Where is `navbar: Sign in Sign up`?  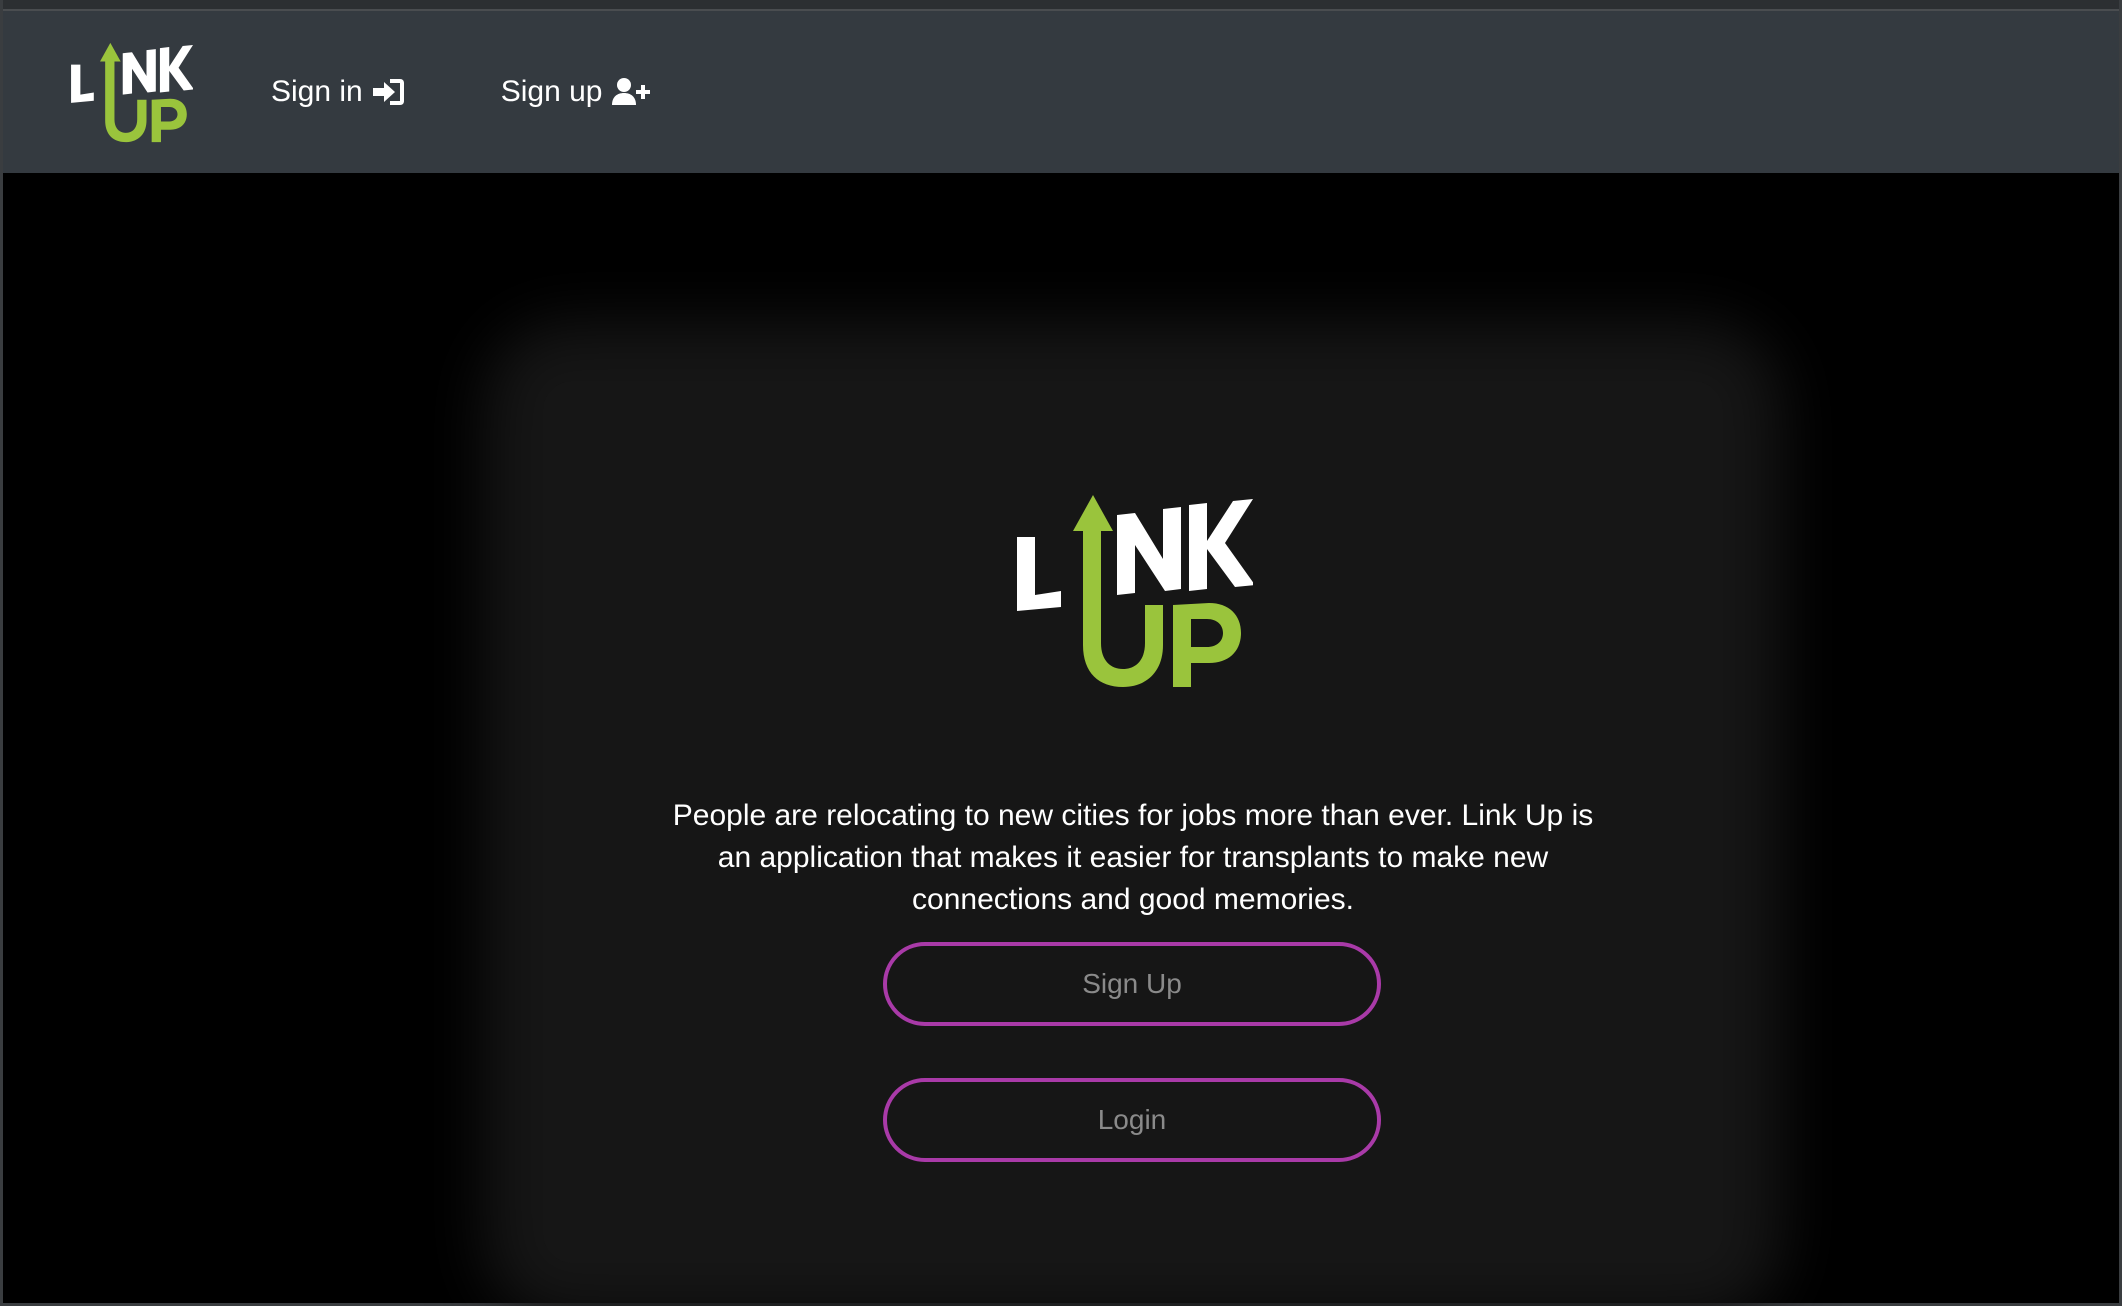 navbar: Sign in Sign up is located at coordinates (1061, 92).